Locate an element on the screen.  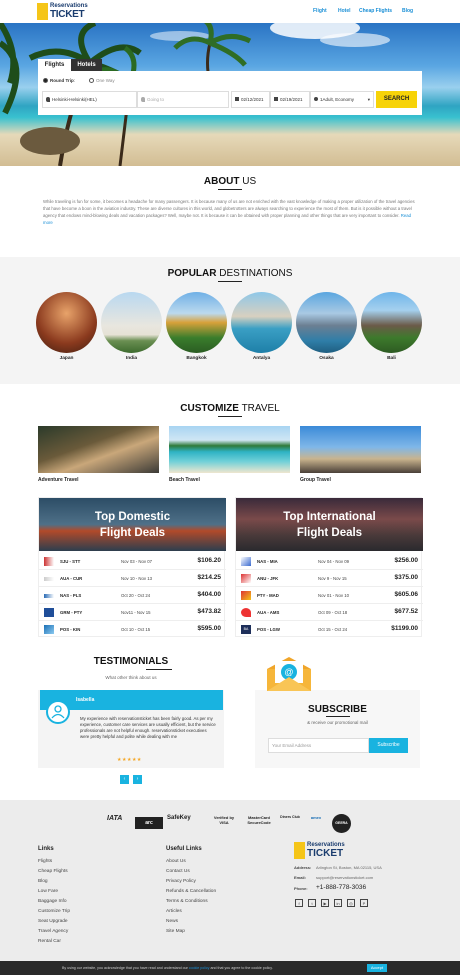
footer-link: News is located at coordinates (172, 921).